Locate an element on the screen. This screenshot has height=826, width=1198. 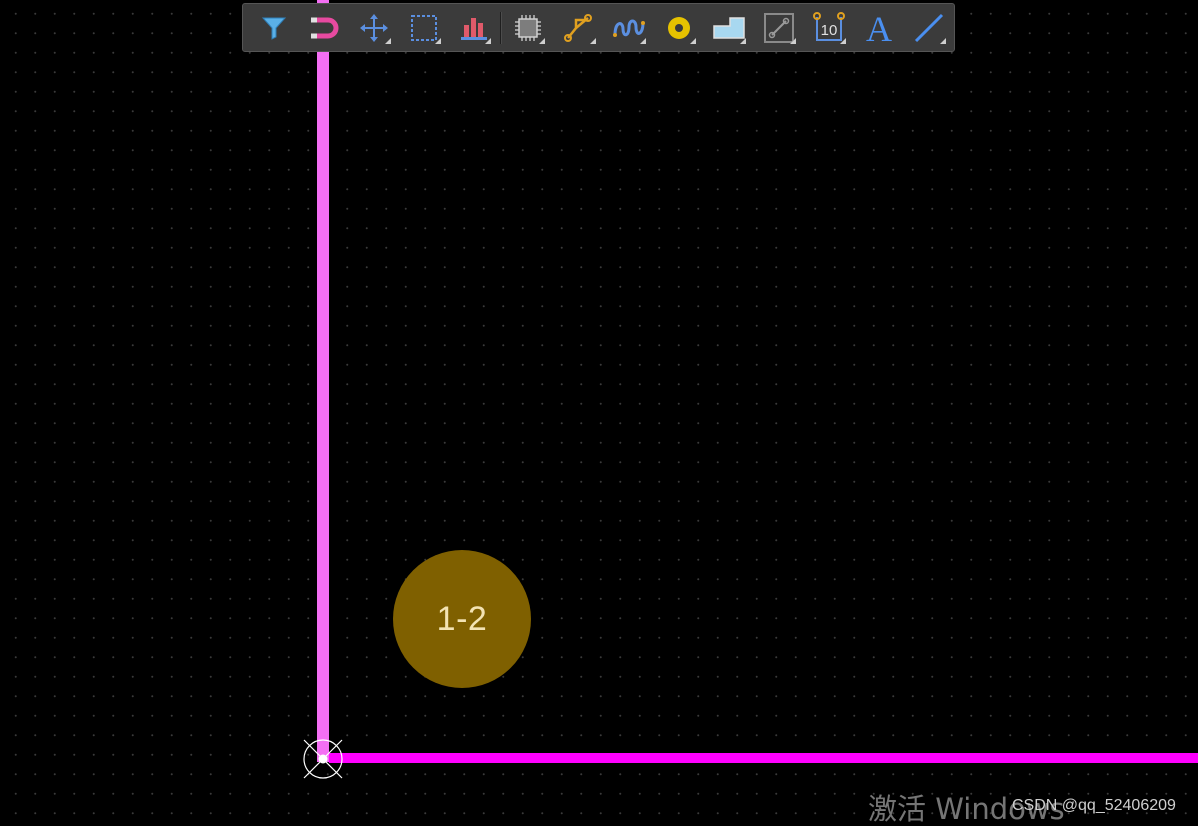
pad-label: 1-2 is located at coordinates (462, 618).